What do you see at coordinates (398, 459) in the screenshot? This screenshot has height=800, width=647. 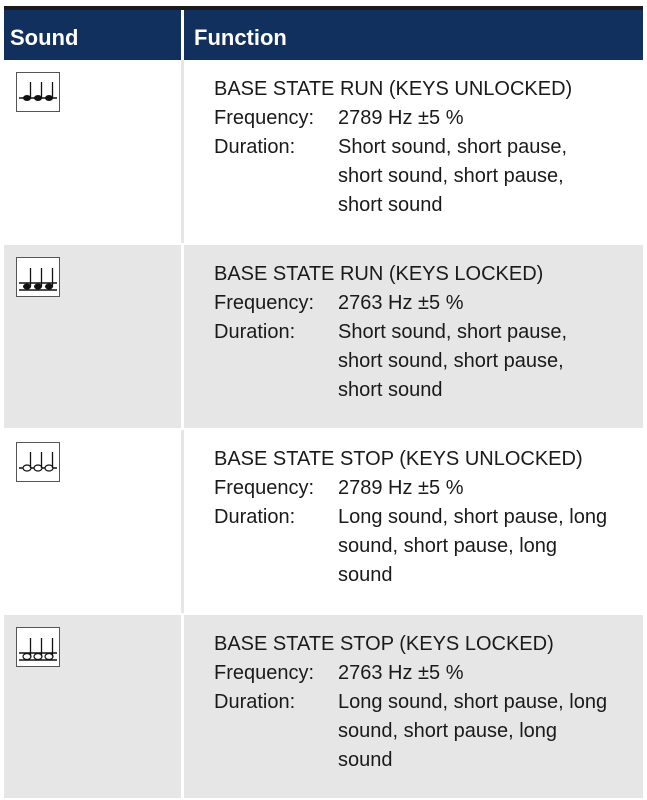 I see `state-title: BASE STATE STOP (KEYS UNLOCKED)` at bounding box center [398, 459].